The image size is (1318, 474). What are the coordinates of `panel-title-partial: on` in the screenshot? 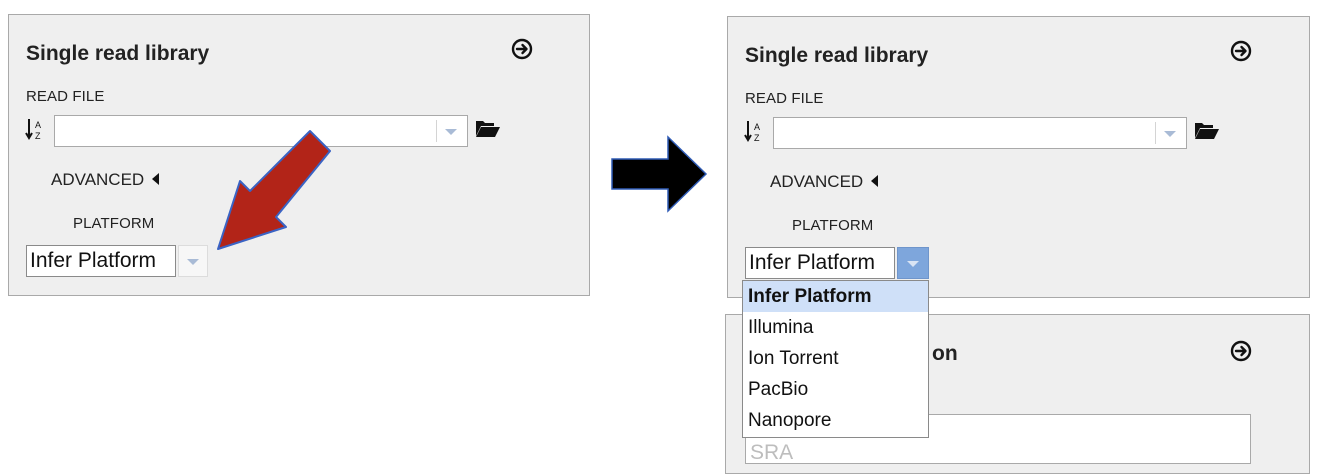 It's located at (945, 353).